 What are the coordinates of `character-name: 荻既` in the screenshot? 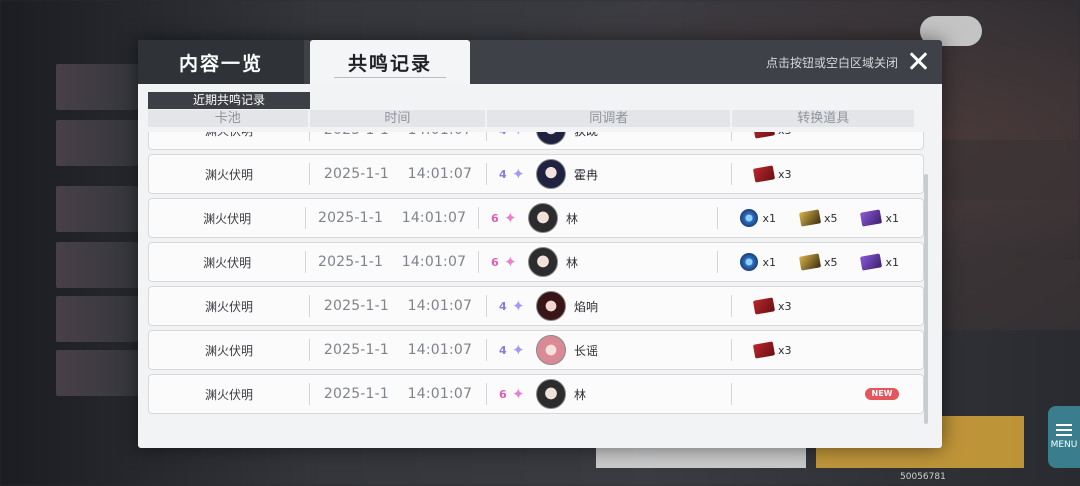 It's located at (586, 135).